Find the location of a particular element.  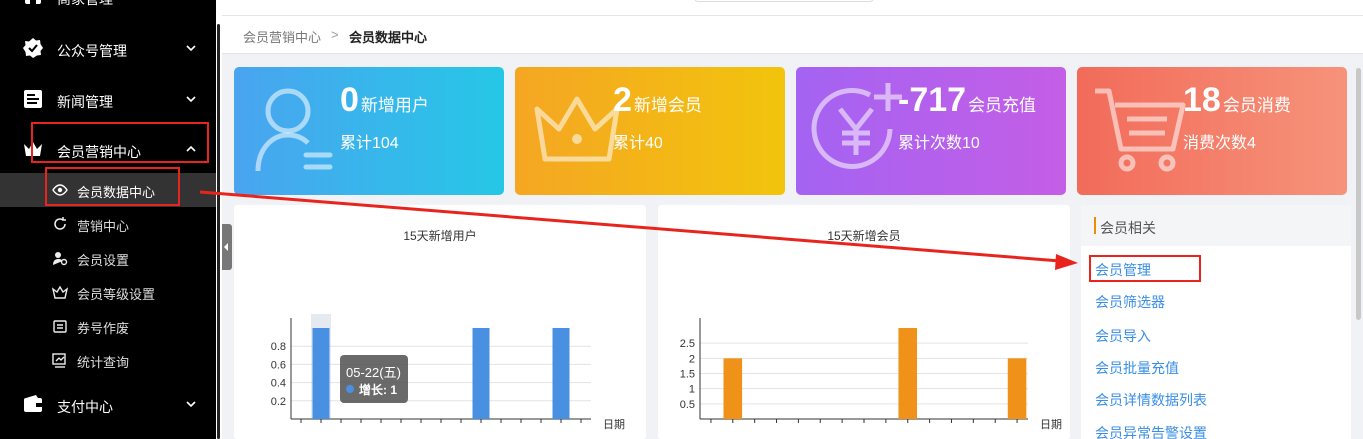

yuan-plus-icon is located at coordinates (856, 126).